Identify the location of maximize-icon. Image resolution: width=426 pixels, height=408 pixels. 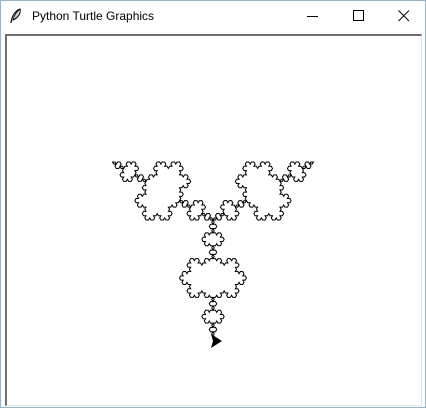
(358, 15).